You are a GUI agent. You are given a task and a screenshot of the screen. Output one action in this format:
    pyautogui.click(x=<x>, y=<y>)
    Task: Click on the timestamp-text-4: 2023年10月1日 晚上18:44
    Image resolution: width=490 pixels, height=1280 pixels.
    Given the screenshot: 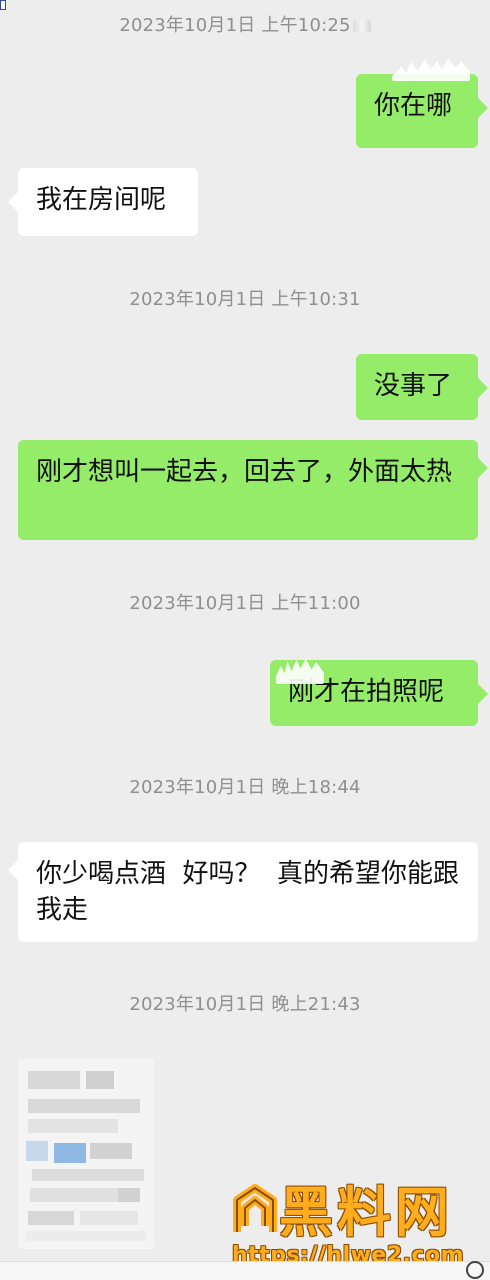 What is the action you would take?
    pyautogui.click(x=245, y=787)
    